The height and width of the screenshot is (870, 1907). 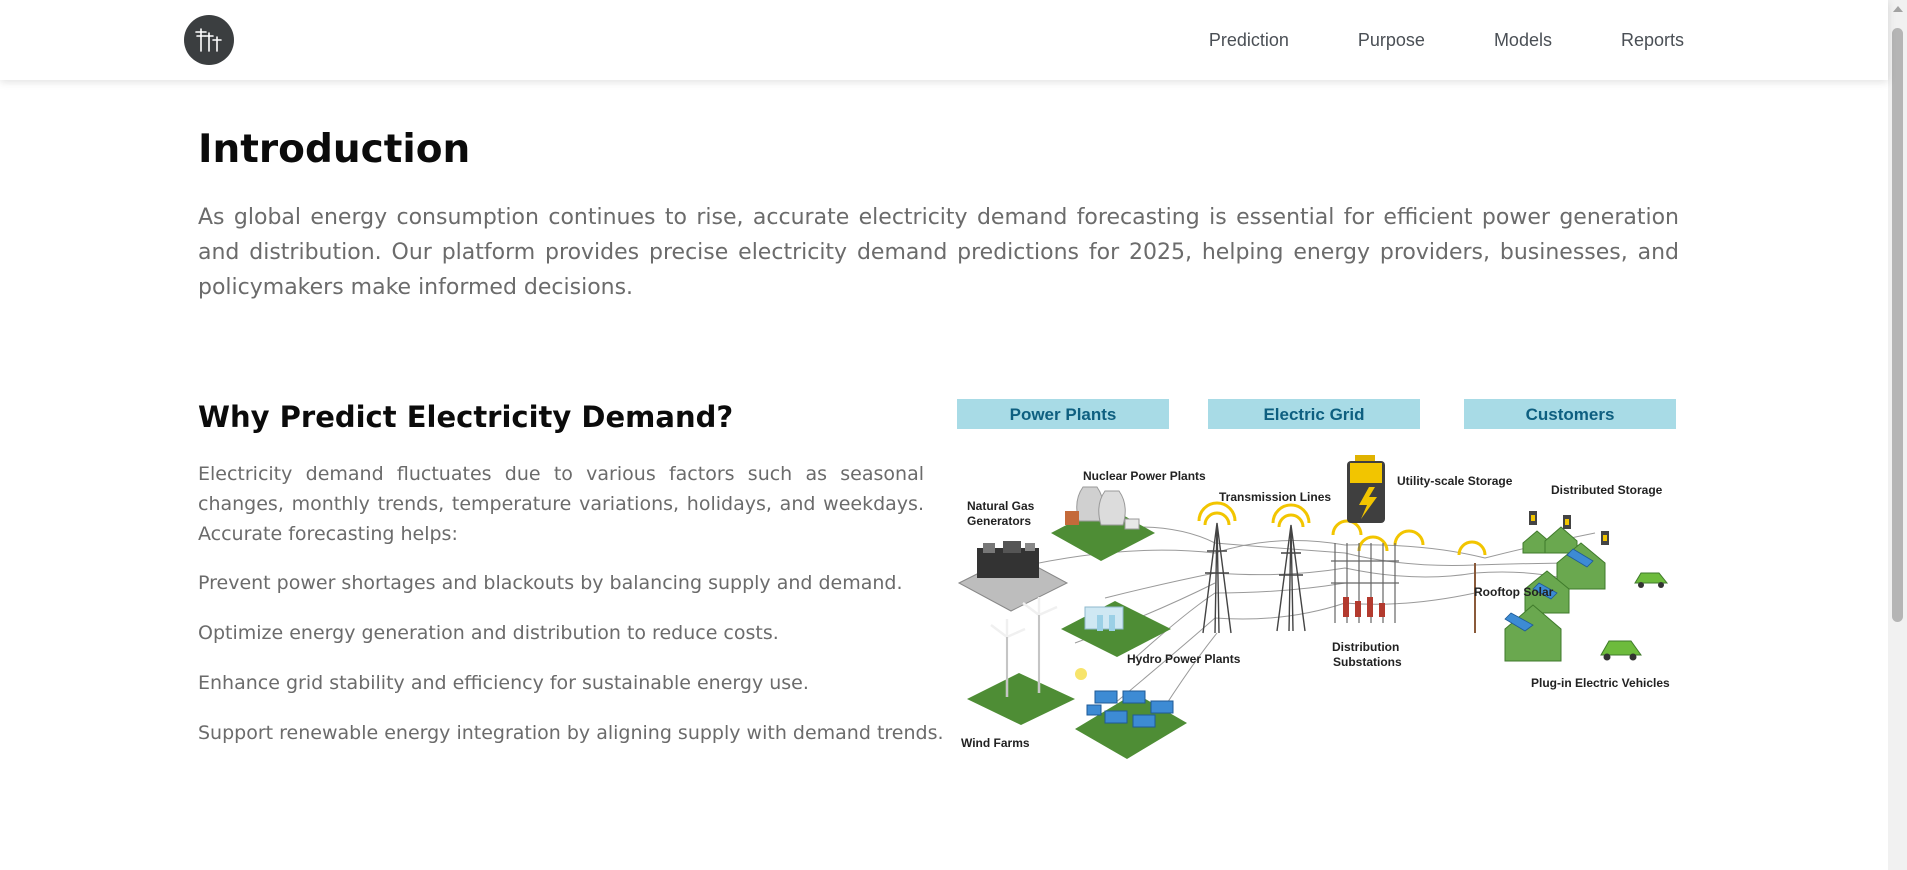 I want to click on scrollbar, so click(x=1897, y=435).